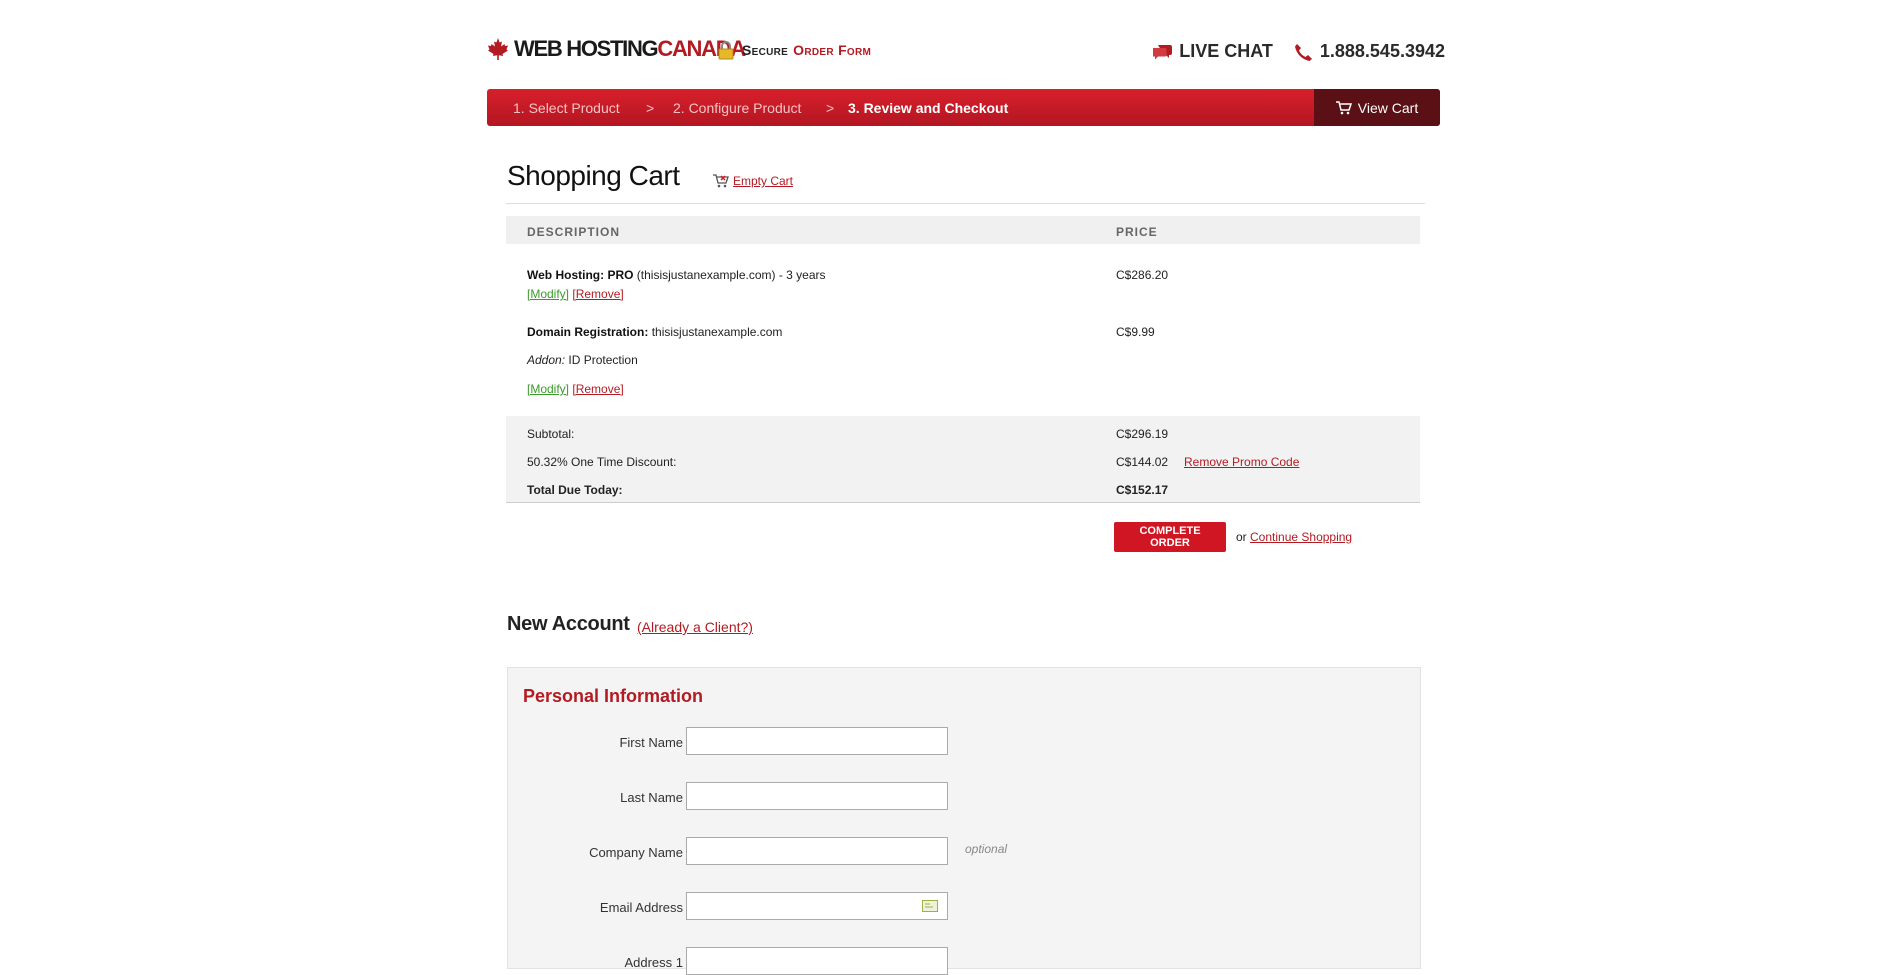 The height and width of the screenshot is (975, 1903). Describe the element at coordinates (653, 962) in the screenshot. I see `address-1-label: Address 1` at that location.